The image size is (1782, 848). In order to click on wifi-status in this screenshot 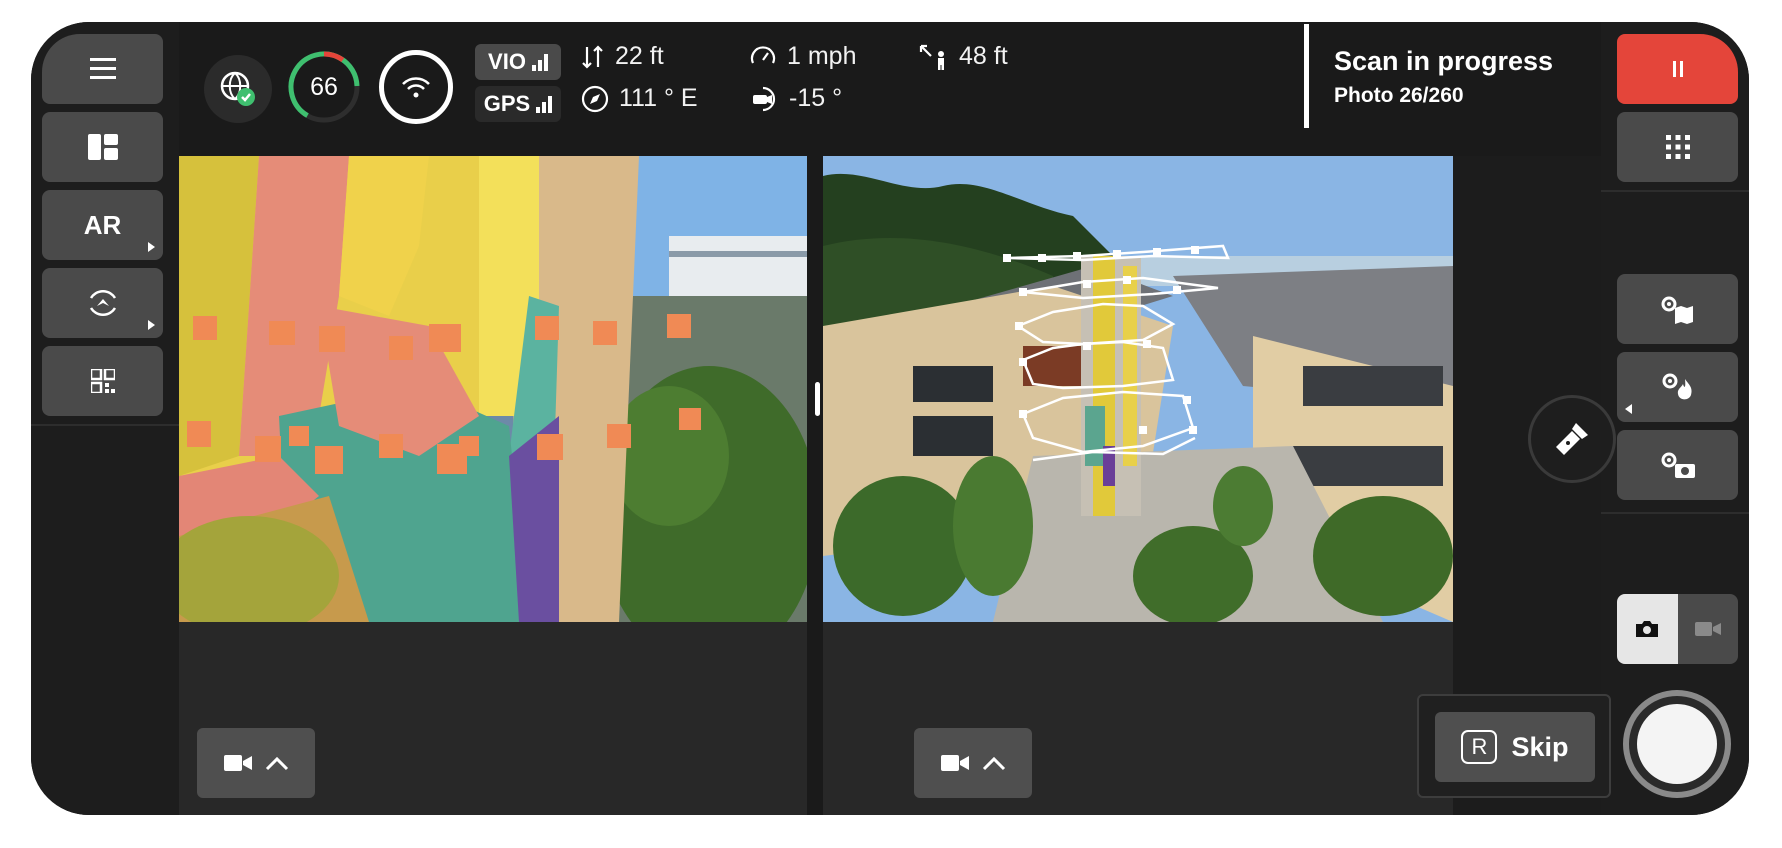, I will do `click(416, 87)`.